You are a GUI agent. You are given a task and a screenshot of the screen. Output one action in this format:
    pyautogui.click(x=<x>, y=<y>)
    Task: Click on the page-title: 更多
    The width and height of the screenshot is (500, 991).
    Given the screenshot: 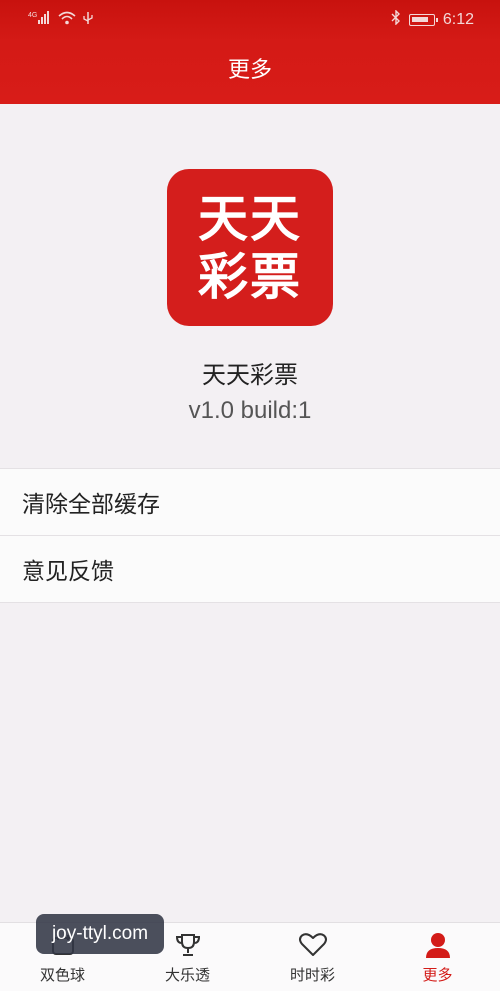 What is the action you would take?
    pyautogui.click(x=249, y=70)
    